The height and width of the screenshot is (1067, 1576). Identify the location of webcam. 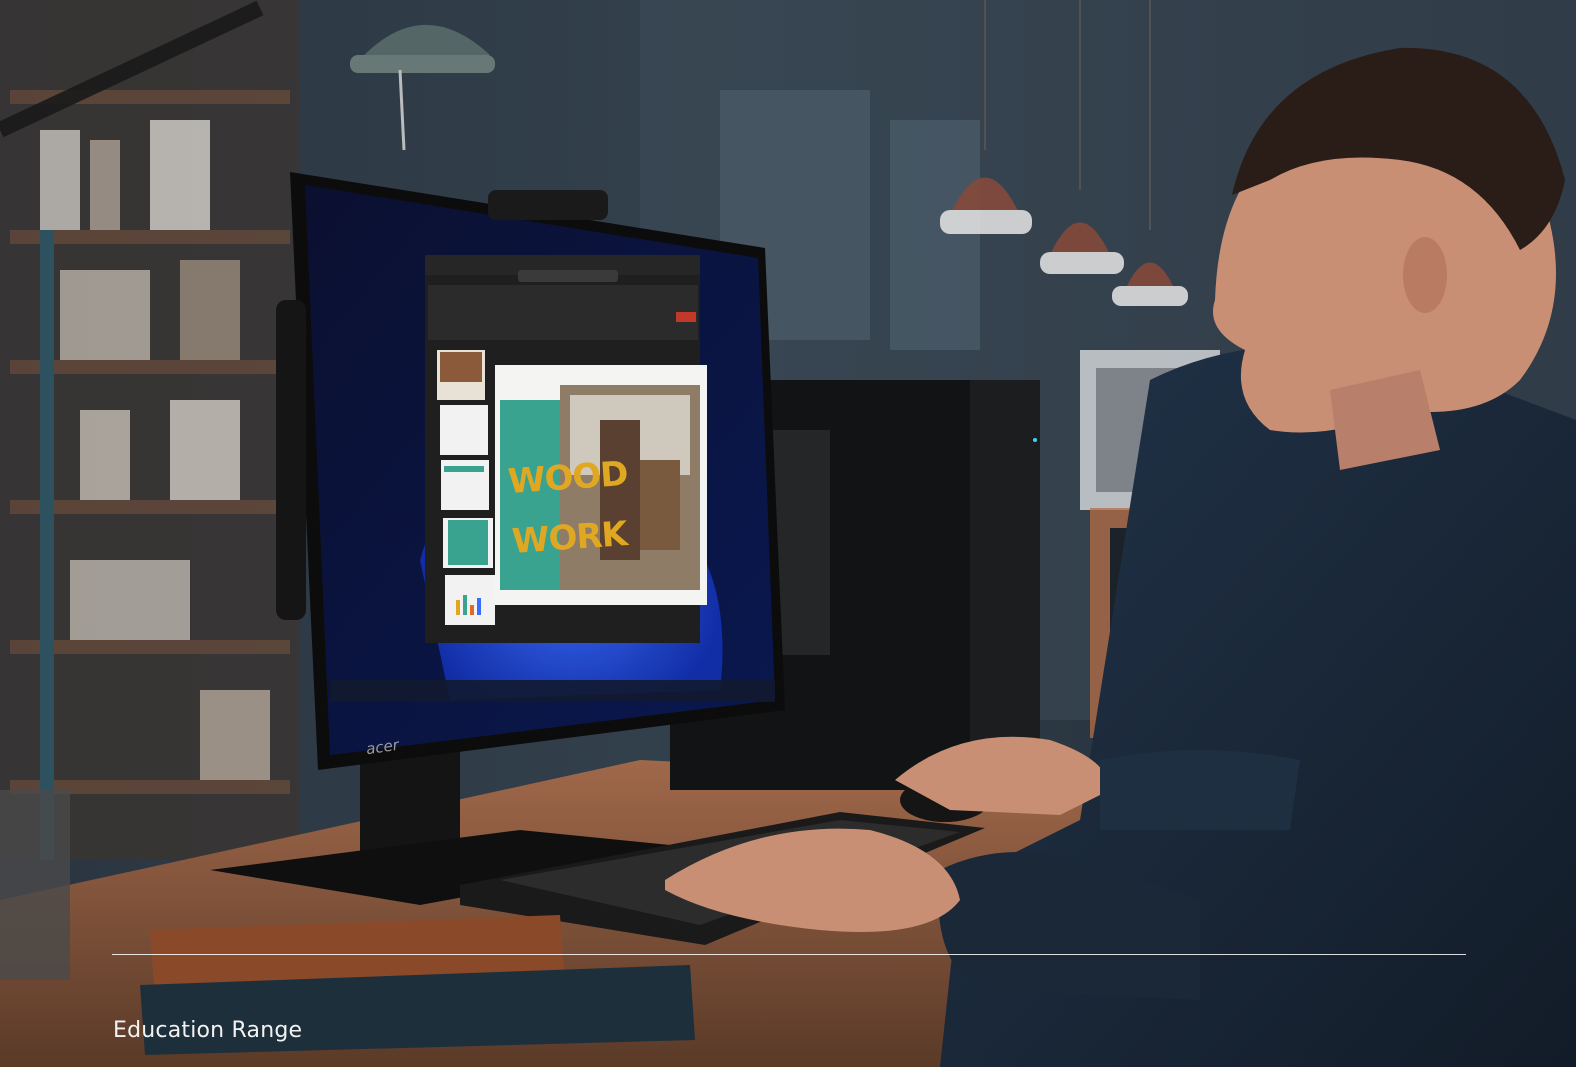
(548, 205).